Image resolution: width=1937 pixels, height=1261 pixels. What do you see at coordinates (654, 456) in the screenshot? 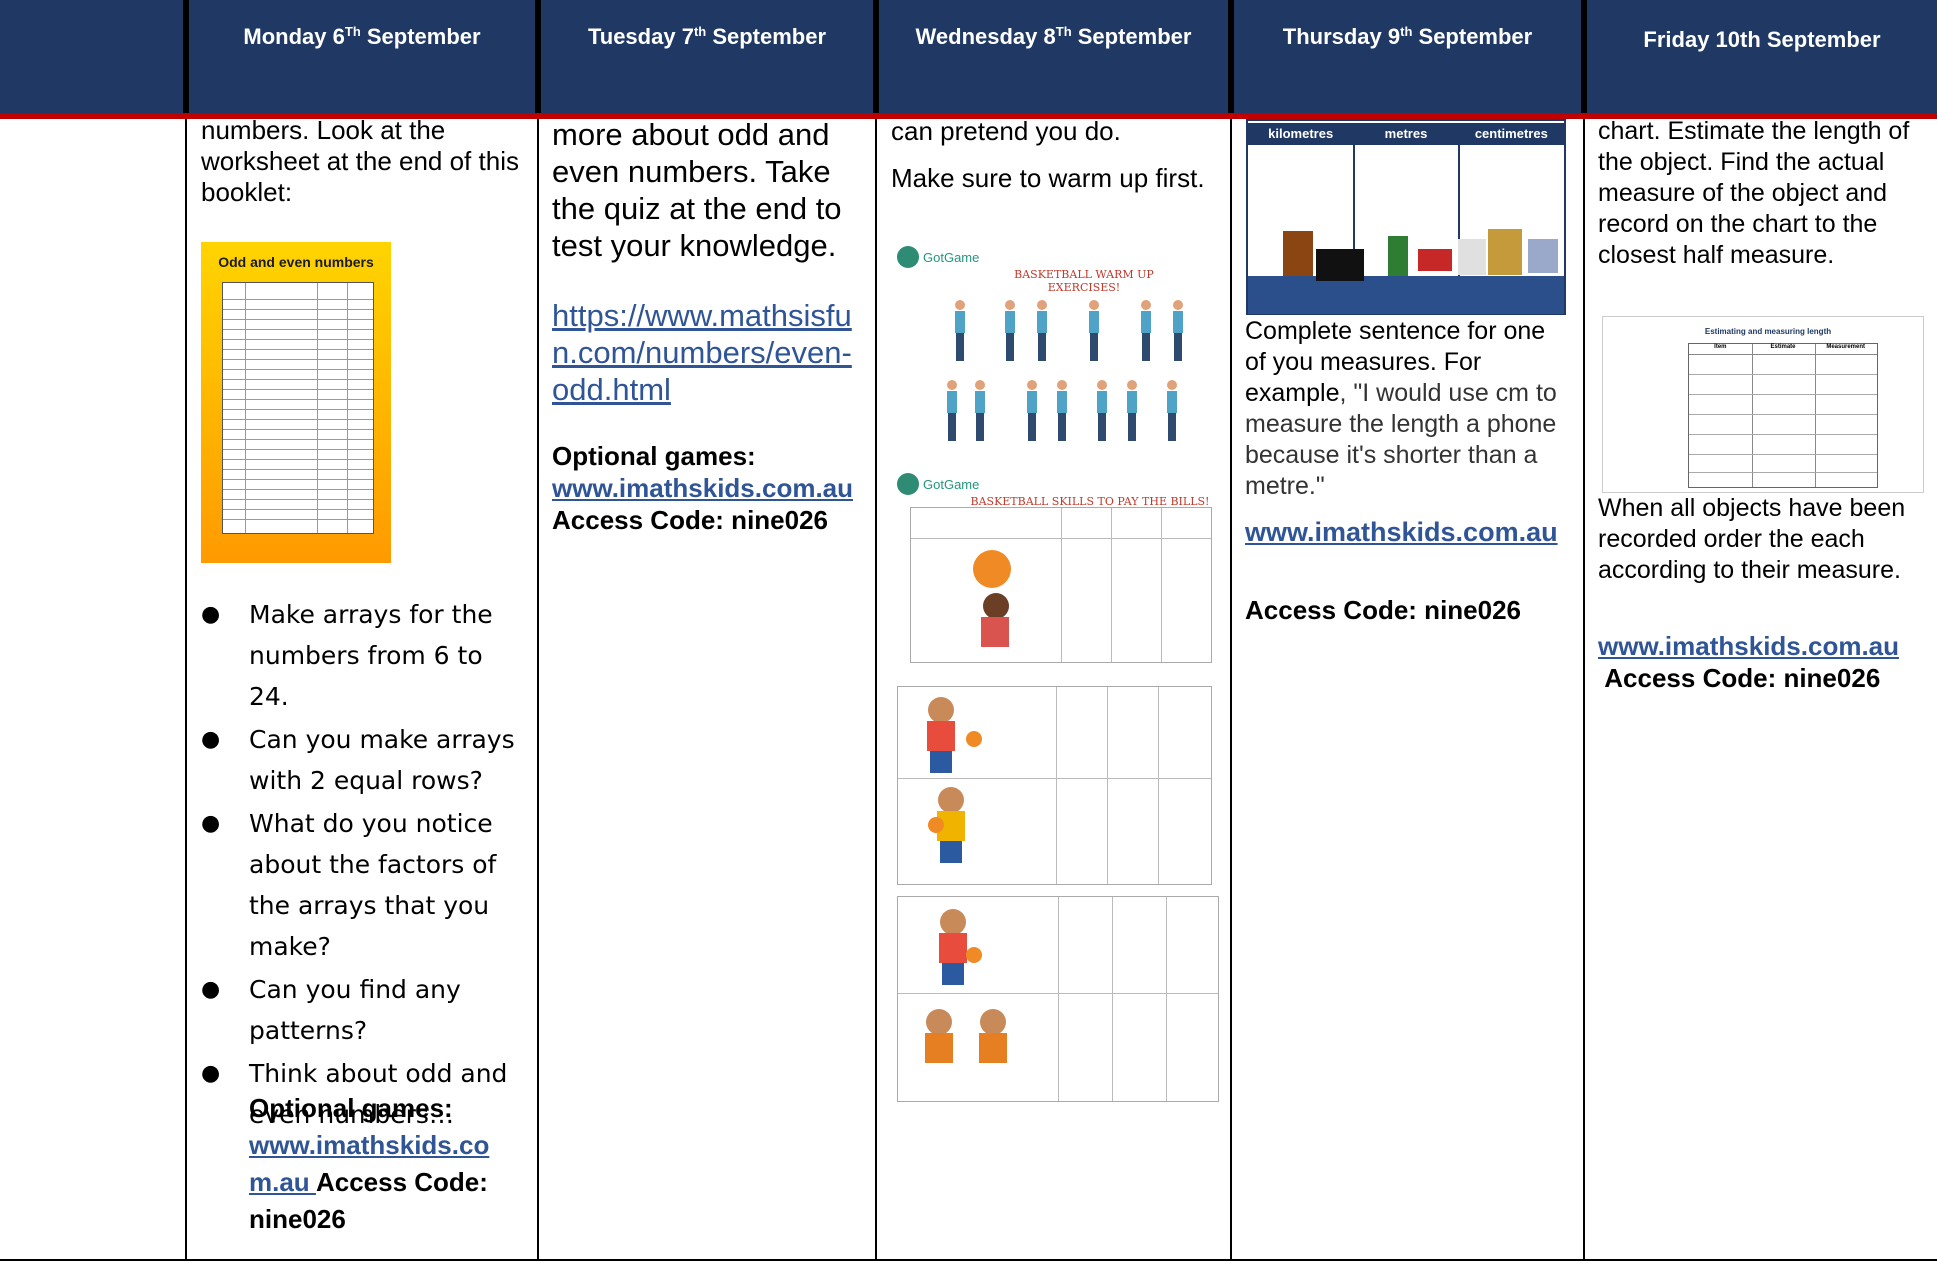
I see `optional-games-label: Optional games:` at bounding box center [654, 456].